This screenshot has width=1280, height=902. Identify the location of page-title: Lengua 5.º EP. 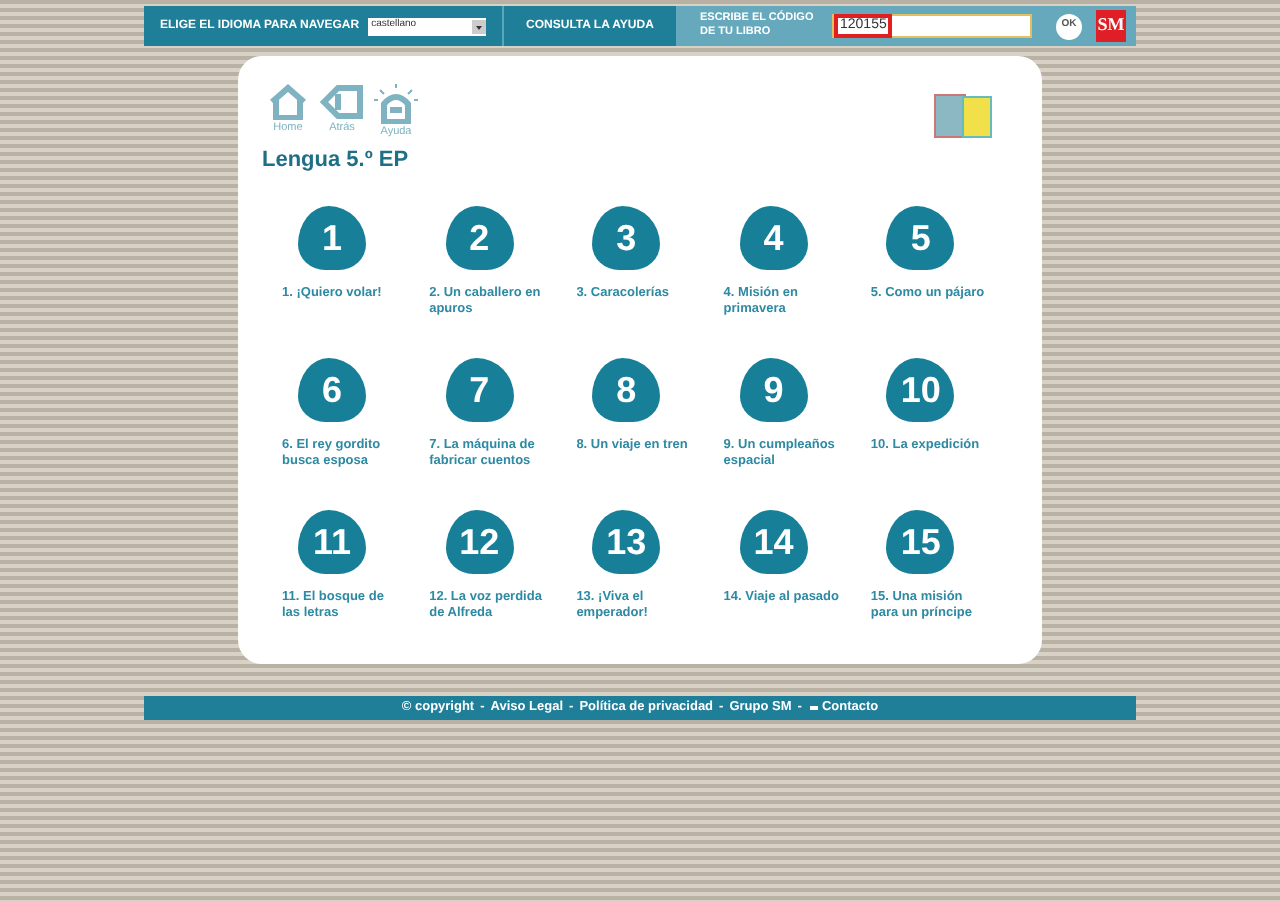
(335, 161).